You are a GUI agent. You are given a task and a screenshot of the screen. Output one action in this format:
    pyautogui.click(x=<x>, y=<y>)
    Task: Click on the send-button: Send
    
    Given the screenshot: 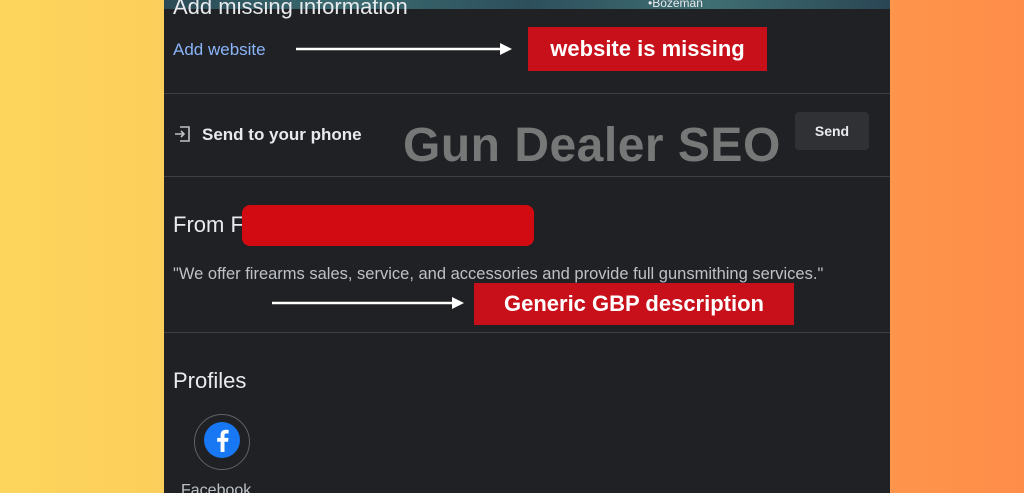 What is the action you would take?
    pyautogui.click(x=832, y=131)
    